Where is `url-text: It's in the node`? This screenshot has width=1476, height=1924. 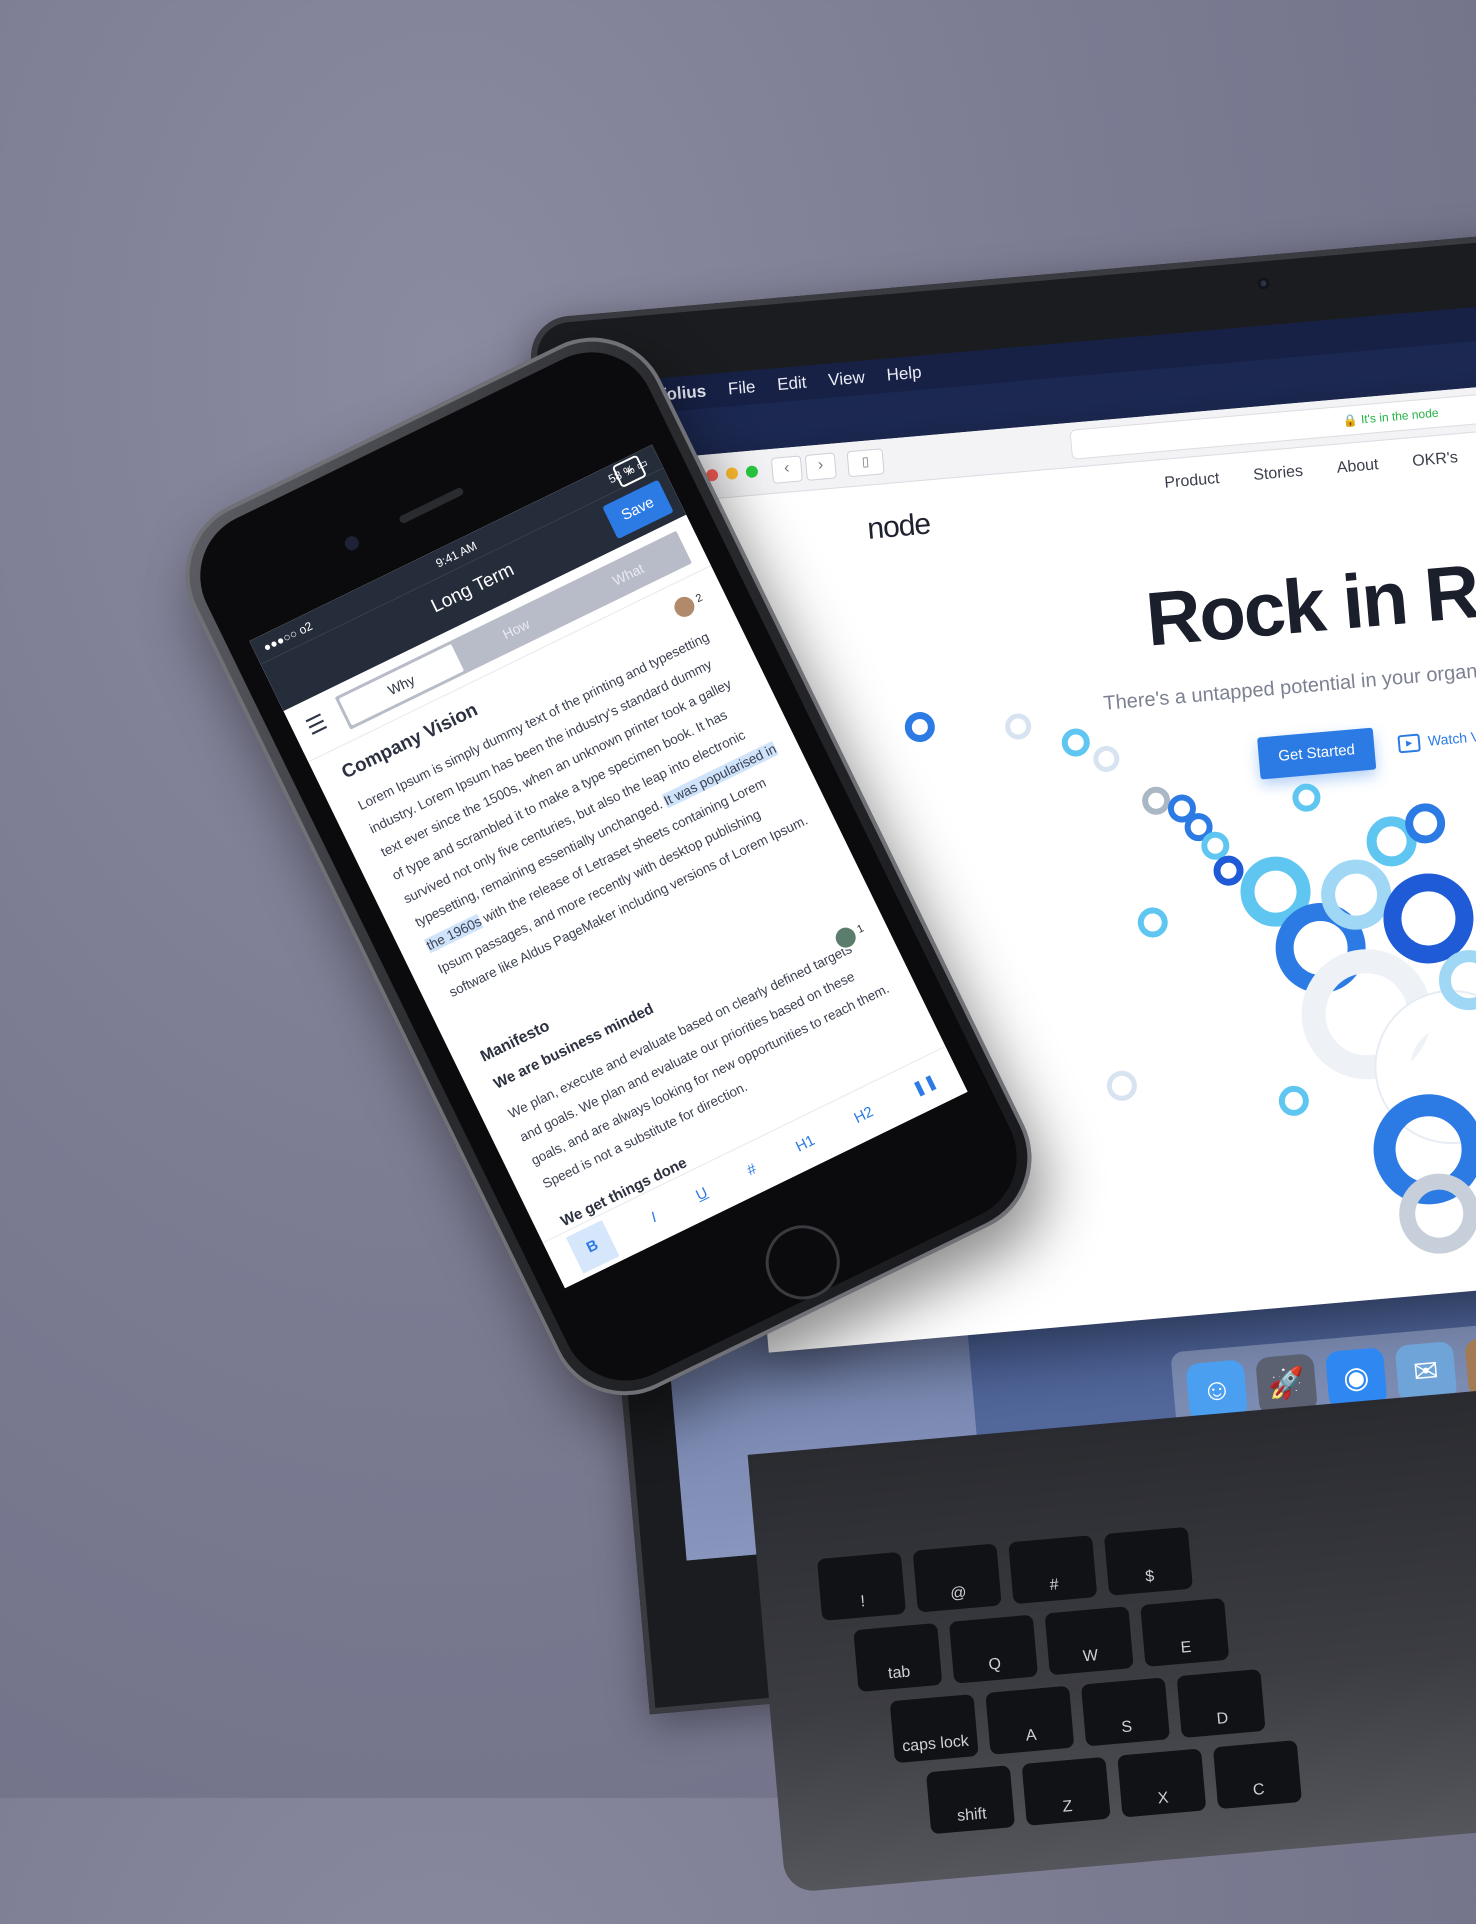
url-text: It's in the node is located at coordinates (1400, 416).